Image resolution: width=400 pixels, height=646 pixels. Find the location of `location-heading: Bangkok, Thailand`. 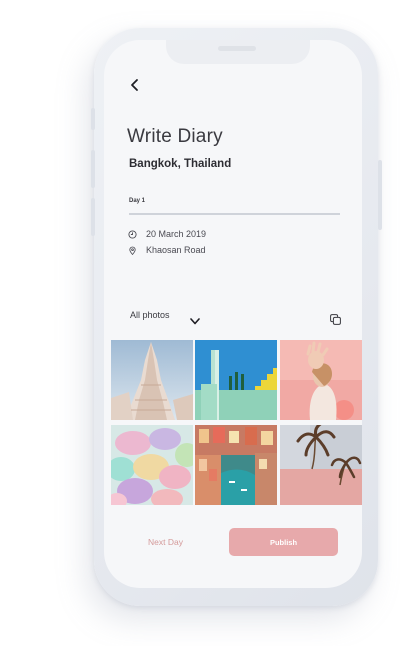

location-heading: Bangkok, Thailand is located at coordinates (180, 164).